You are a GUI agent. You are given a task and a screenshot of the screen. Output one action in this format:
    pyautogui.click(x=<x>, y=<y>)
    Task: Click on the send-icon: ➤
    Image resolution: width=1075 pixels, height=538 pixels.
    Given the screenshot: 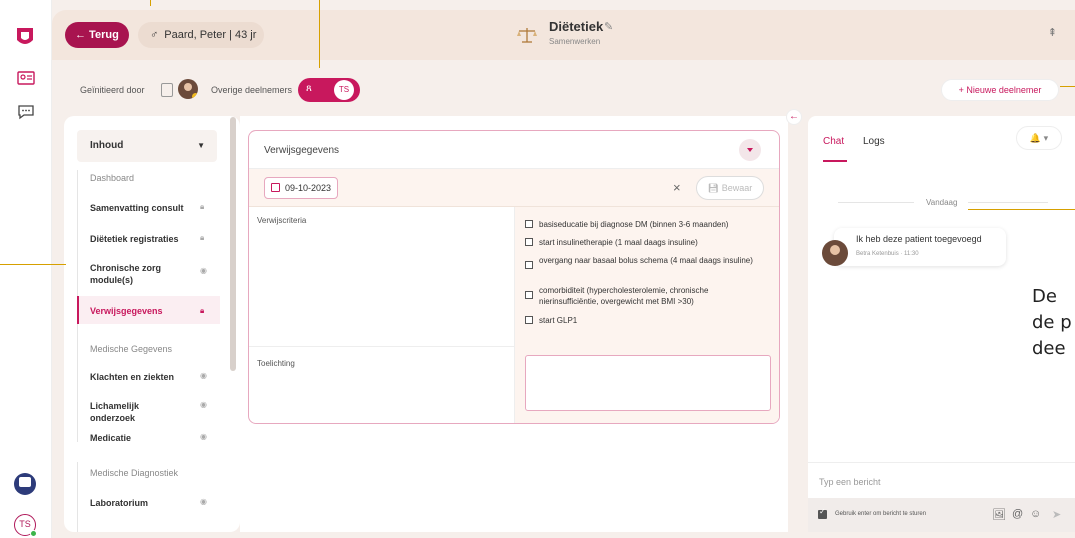 What is the action you would take?
    pyautogui.click(x=1056, y=514)
    